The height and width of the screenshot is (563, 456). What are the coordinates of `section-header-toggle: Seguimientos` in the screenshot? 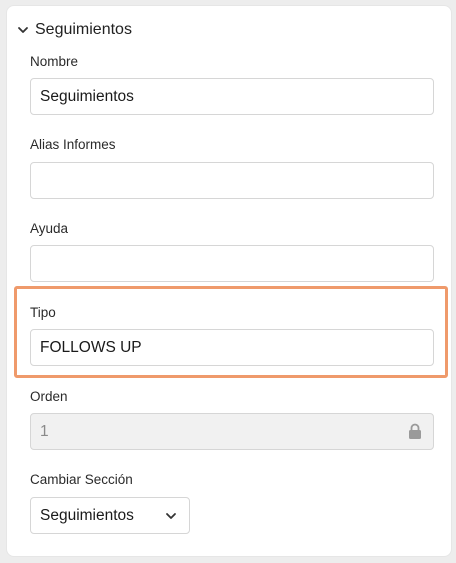 It's located at (74, 30).